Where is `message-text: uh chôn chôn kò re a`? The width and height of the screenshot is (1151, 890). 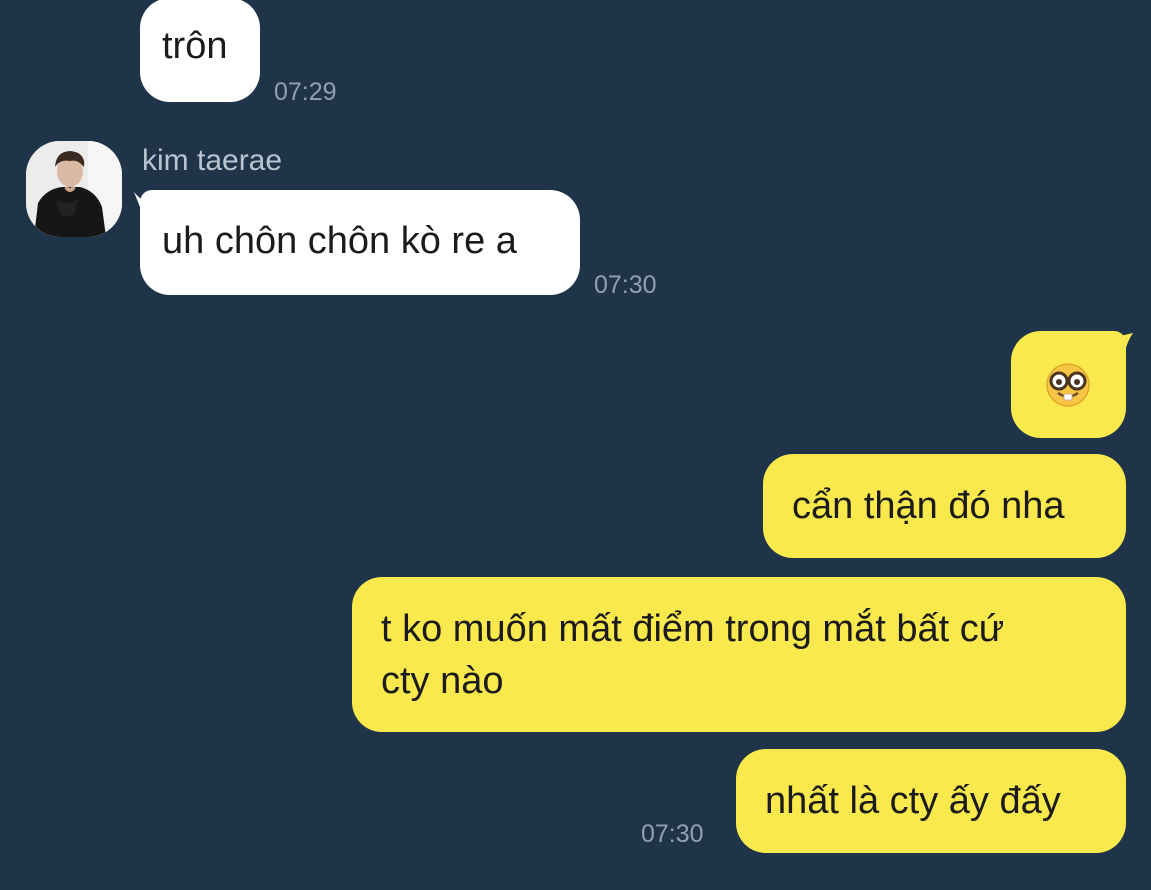 message-text: uh chôn chôn kò re a is located at coordinates (339, 241).